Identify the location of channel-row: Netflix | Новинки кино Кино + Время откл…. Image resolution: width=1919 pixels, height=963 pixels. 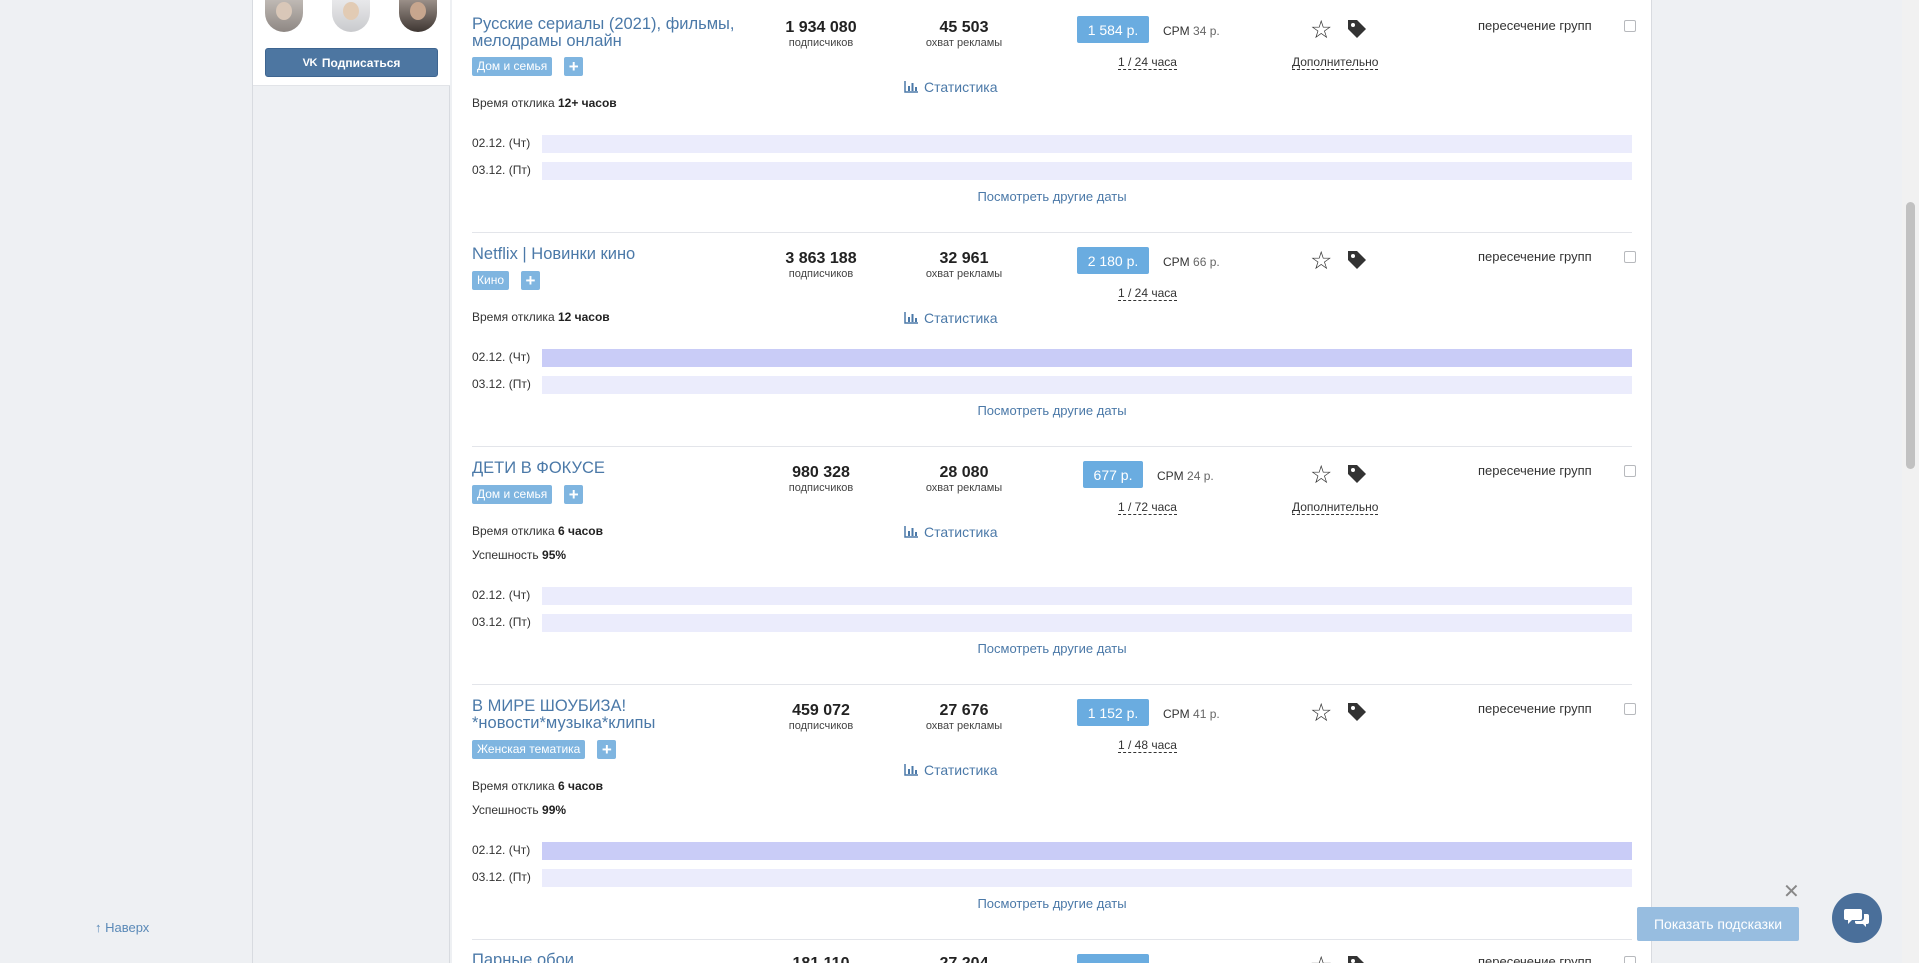
(1054, 340).